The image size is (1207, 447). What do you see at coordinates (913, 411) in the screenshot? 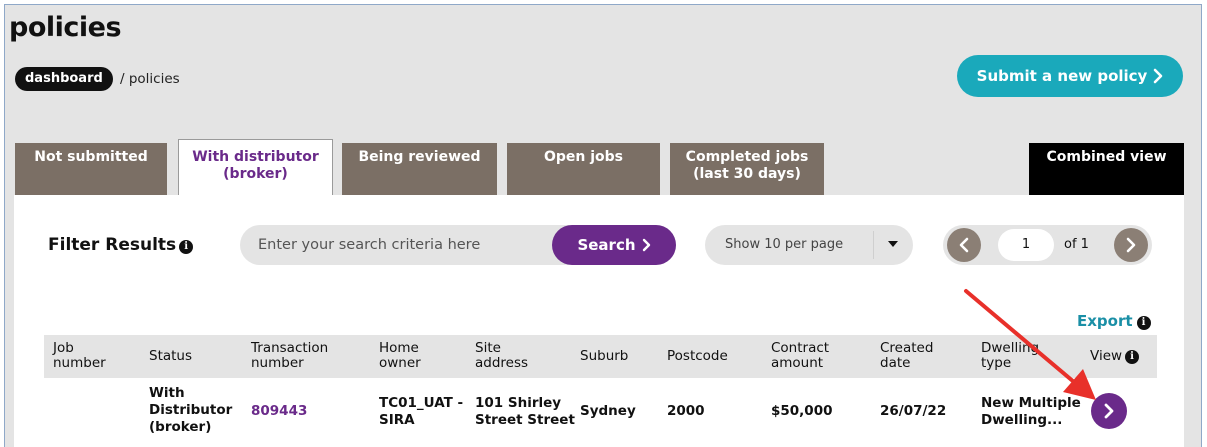
I see `cell-created-date: 26/07/22` at bounding box center [913, 411].